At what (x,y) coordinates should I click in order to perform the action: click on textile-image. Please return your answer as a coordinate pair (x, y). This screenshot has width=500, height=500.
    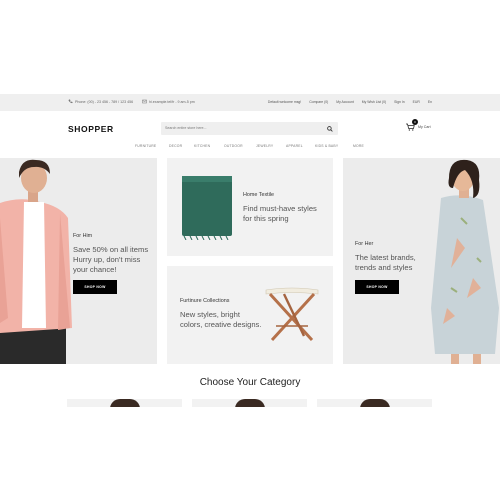
    Looking at the image, I should click on (207, 208).